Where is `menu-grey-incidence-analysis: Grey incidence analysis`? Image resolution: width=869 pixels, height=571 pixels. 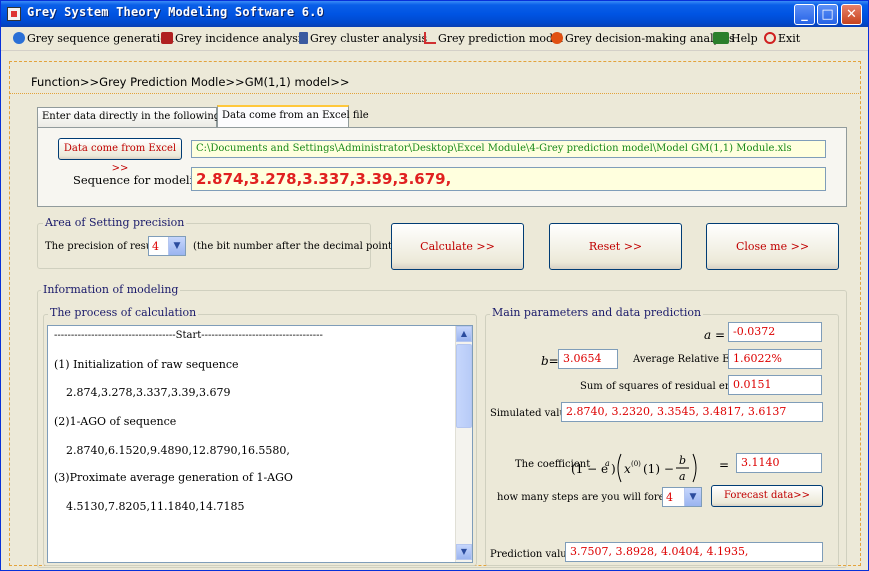 menu-grey-incidence-analysis: Grey incidence analysis is located at coordinates (234, 38).